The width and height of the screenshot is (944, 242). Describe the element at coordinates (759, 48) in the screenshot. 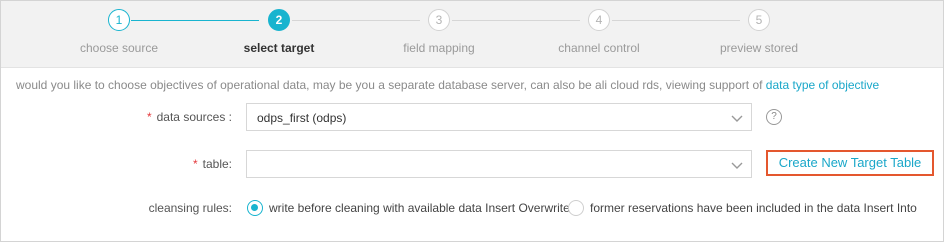

I see `step-5-label: preview stored` at that location.